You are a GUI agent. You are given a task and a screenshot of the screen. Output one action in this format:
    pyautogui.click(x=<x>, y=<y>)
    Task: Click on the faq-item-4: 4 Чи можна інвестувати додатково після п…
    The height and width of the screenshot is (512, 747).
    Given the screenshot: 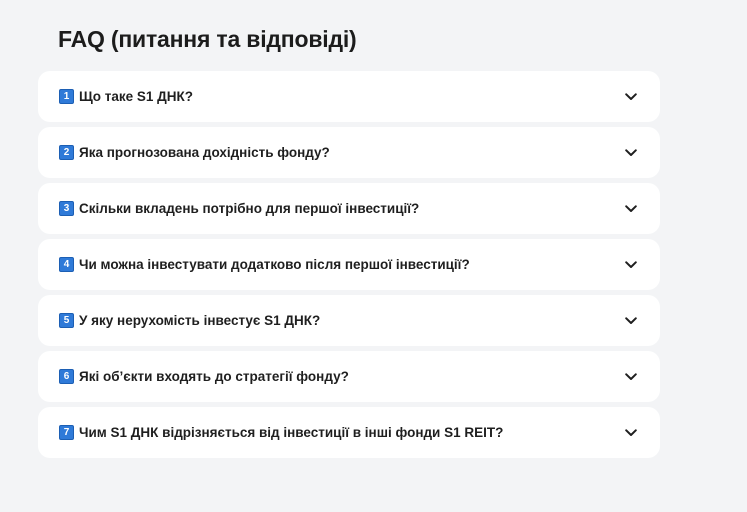 What is the action you would take?
    pyautogui.click(x=349, y=264)
    